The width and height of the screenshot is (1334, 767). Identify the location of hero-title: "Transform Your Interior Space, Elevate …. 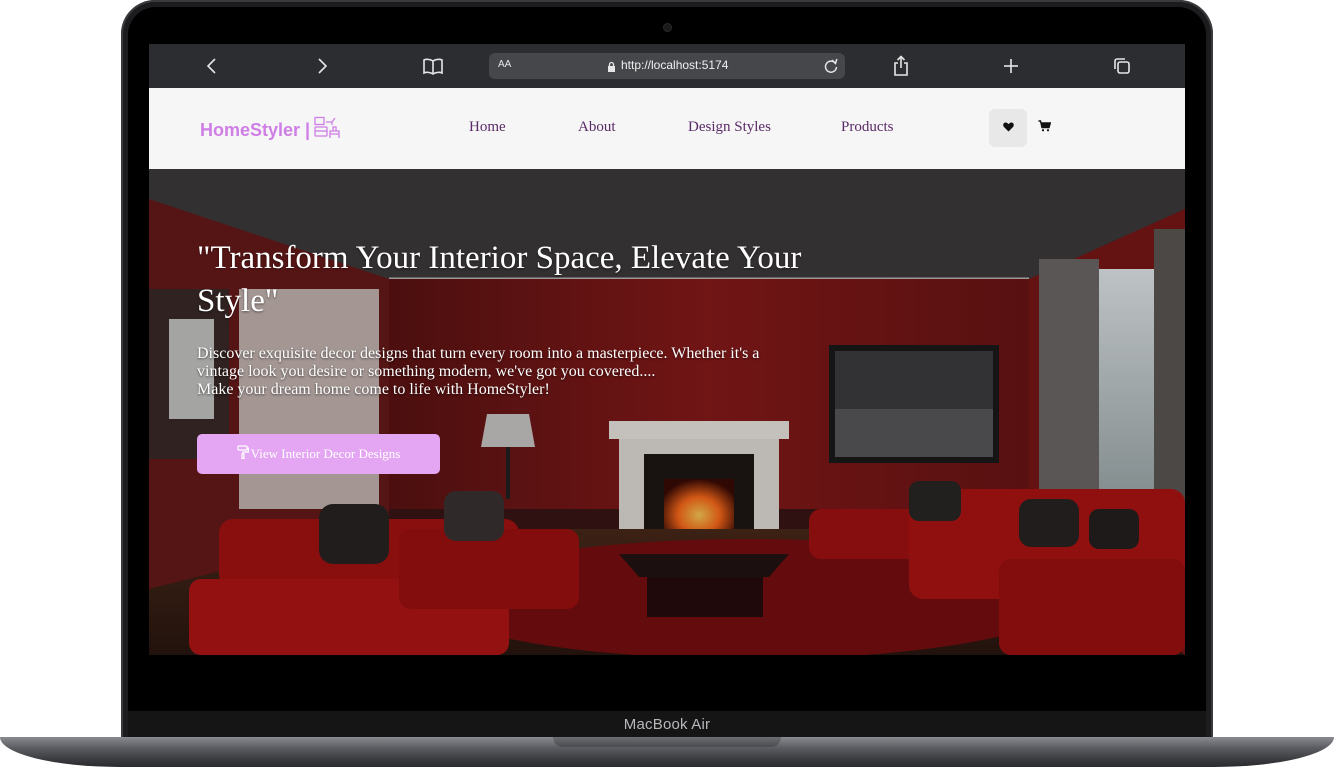
(499, 279).